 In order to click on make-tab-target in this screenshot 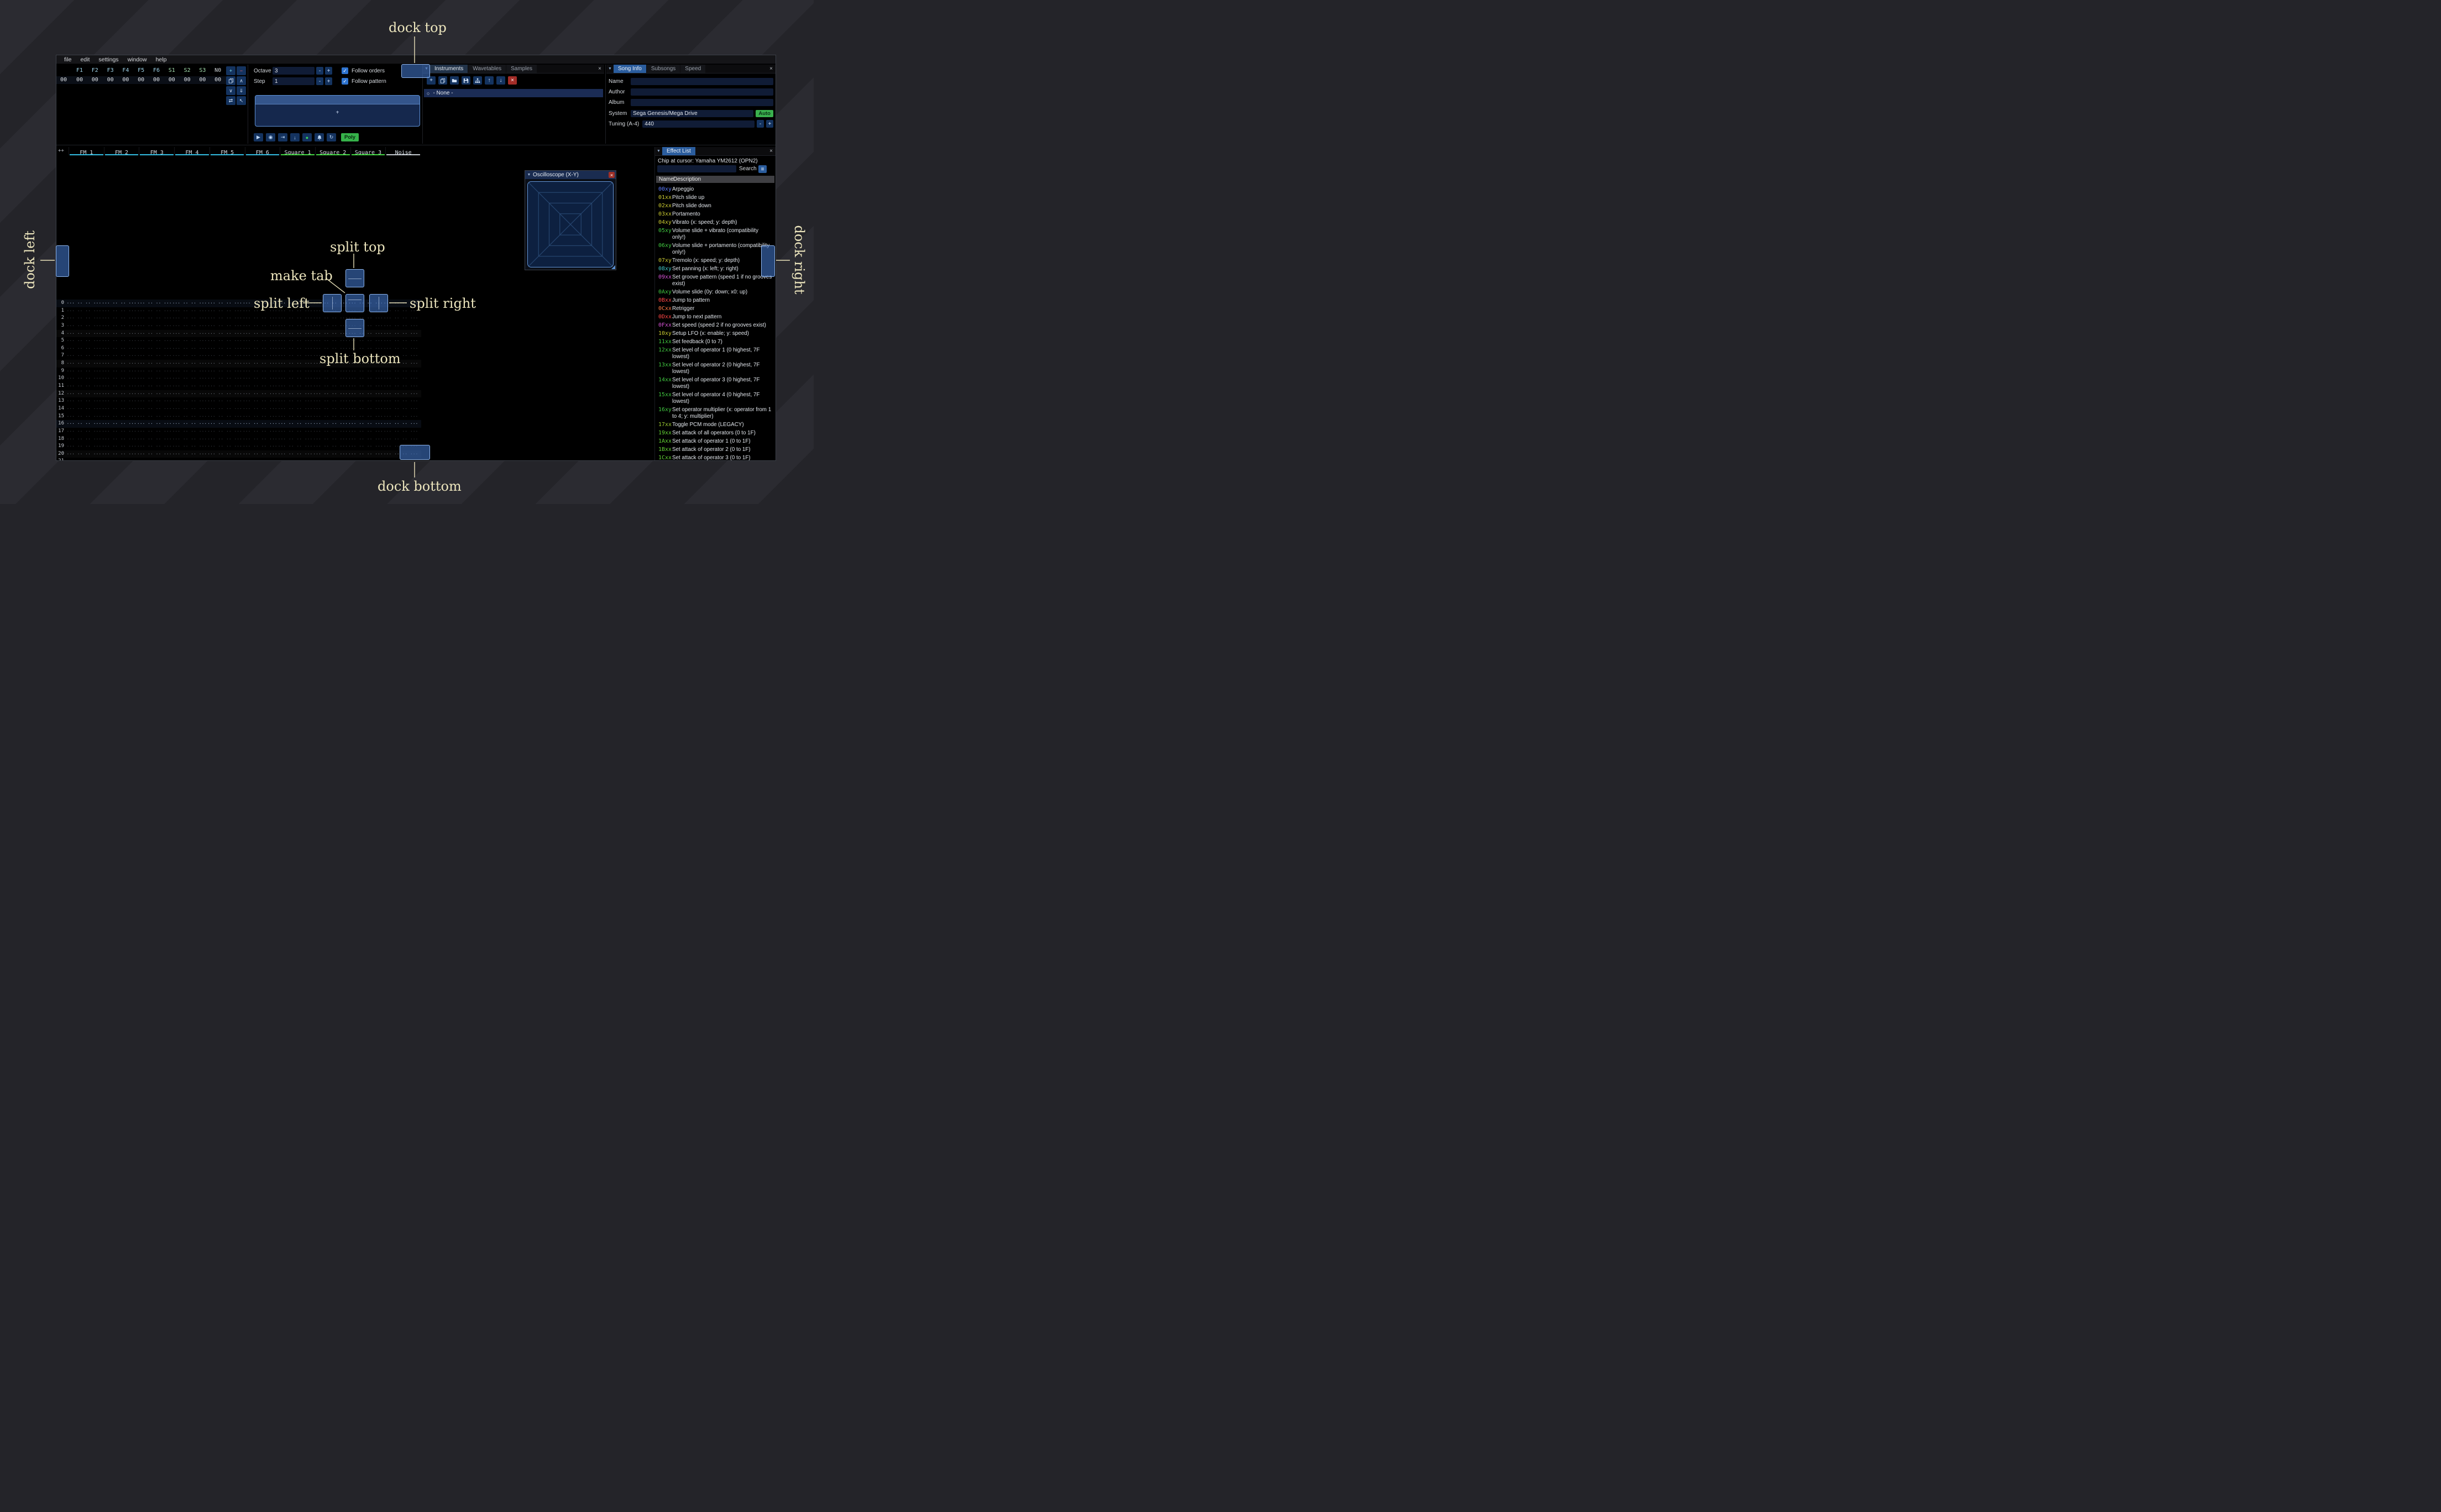, I will do `click(354, 303)`.